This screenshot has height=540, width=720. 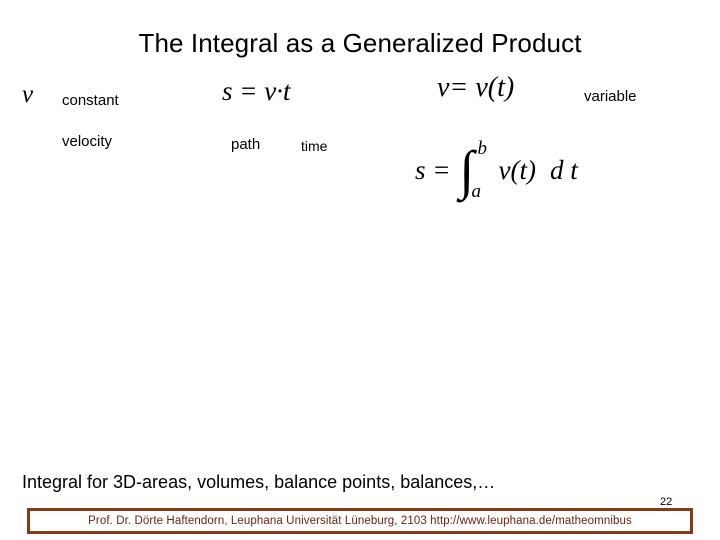 I want to click on page-number: 22, so click(x=666, y=502).